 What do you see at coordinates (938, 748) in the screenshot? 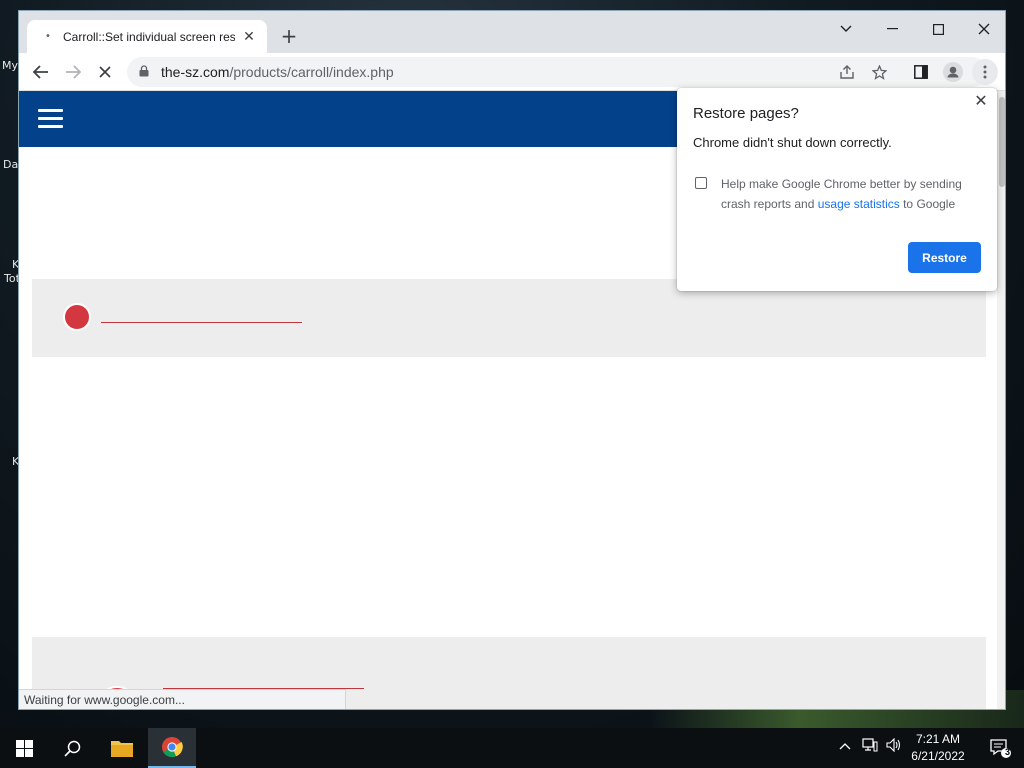
I see `system-clock: 7:21 AM 6/21/2022` at bounding box center [938, 748].